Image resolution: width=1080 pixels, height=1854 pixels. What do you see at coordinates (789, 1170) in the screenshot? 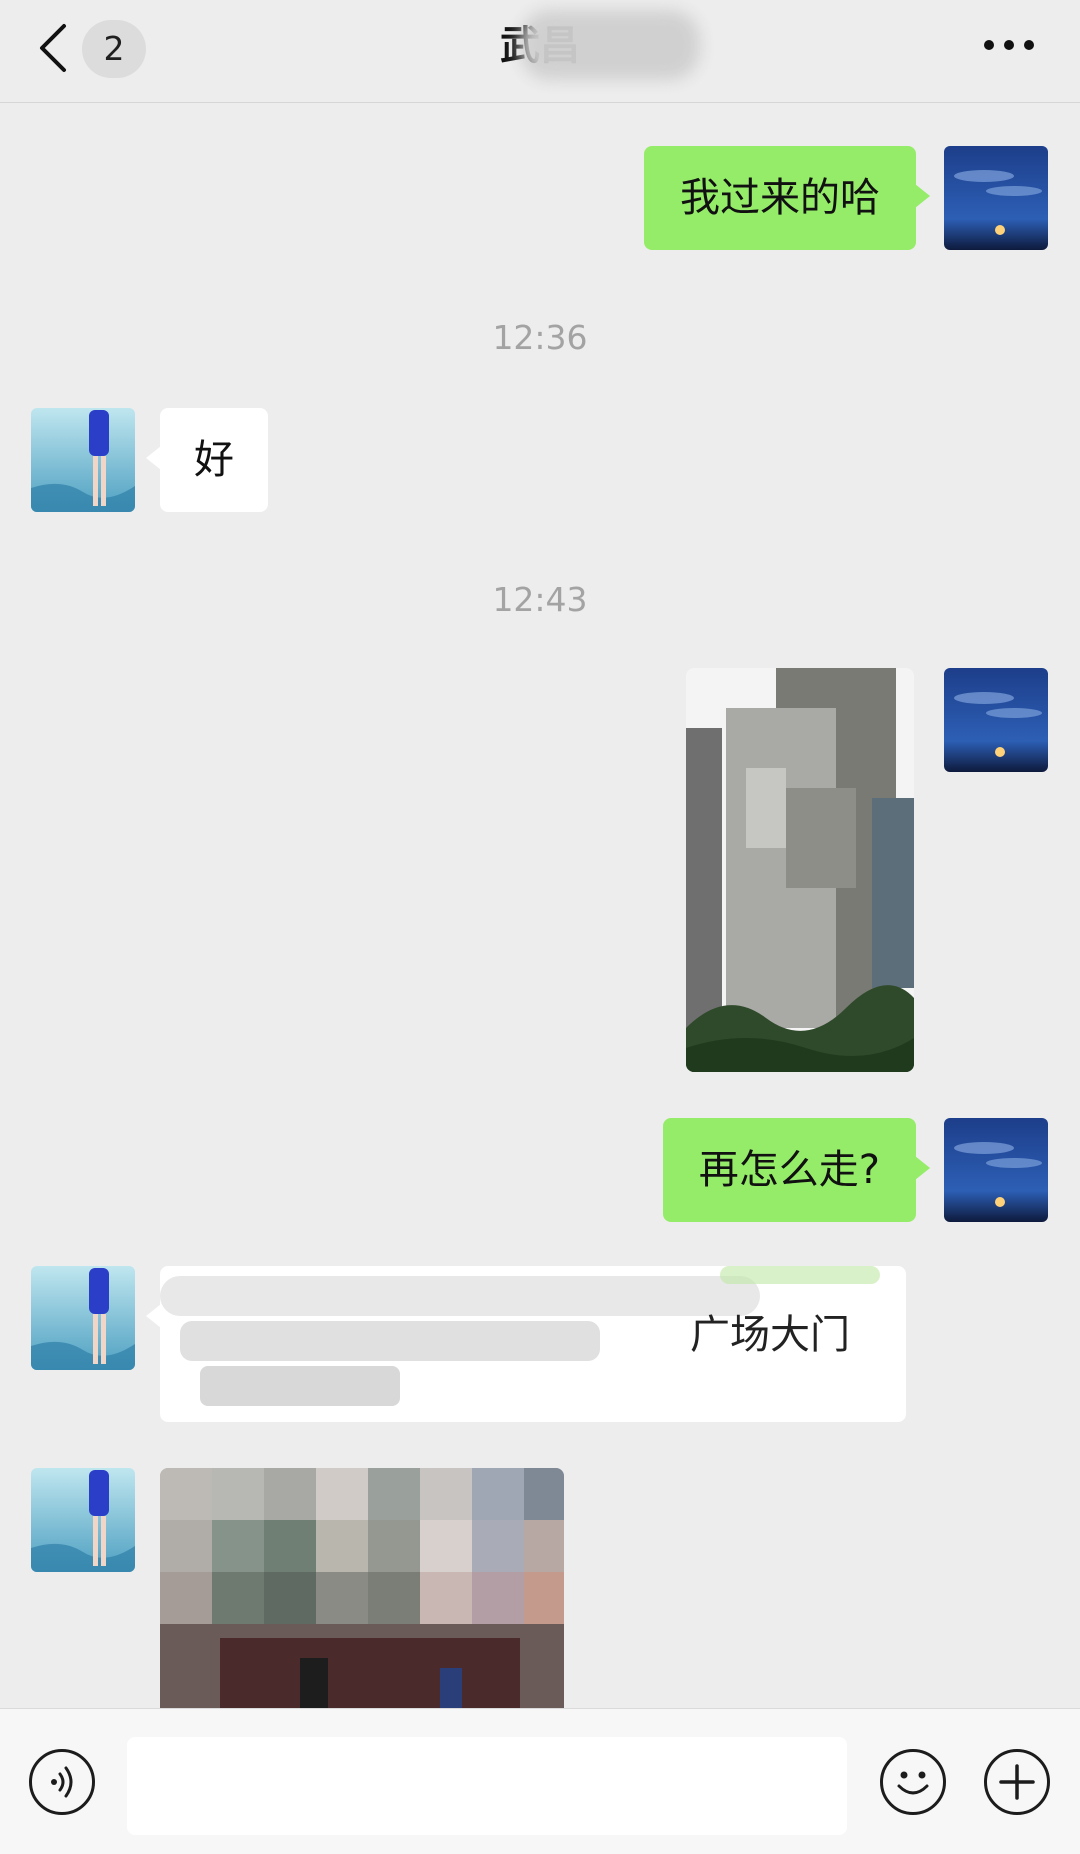
I see `message-text: 再怎么走?` at bounding box center [789, 1170].